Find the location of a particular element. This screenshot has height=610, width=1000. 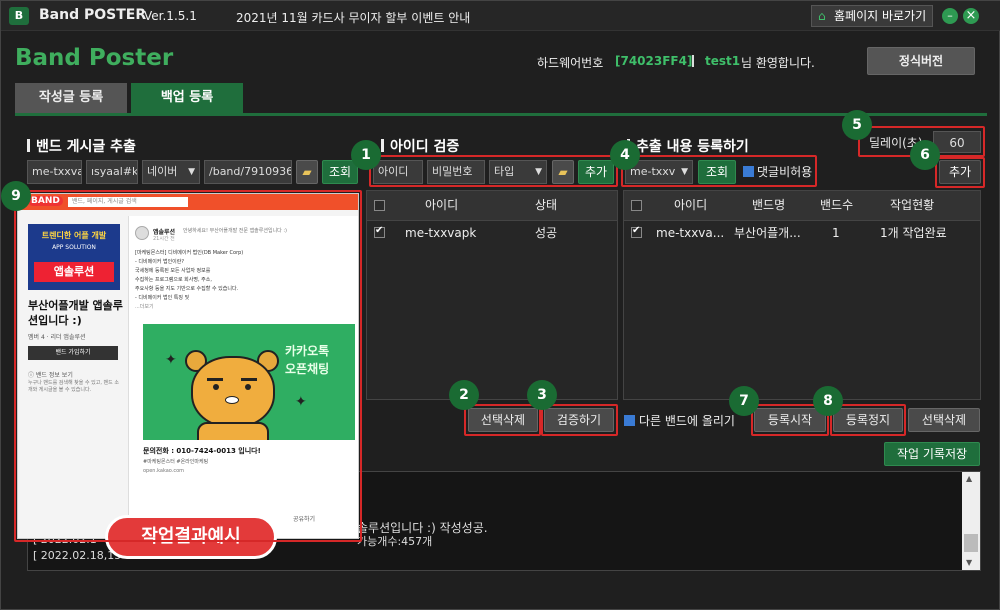

table-row: me-txxvapk 성공 is located at coordinates (492, 234).